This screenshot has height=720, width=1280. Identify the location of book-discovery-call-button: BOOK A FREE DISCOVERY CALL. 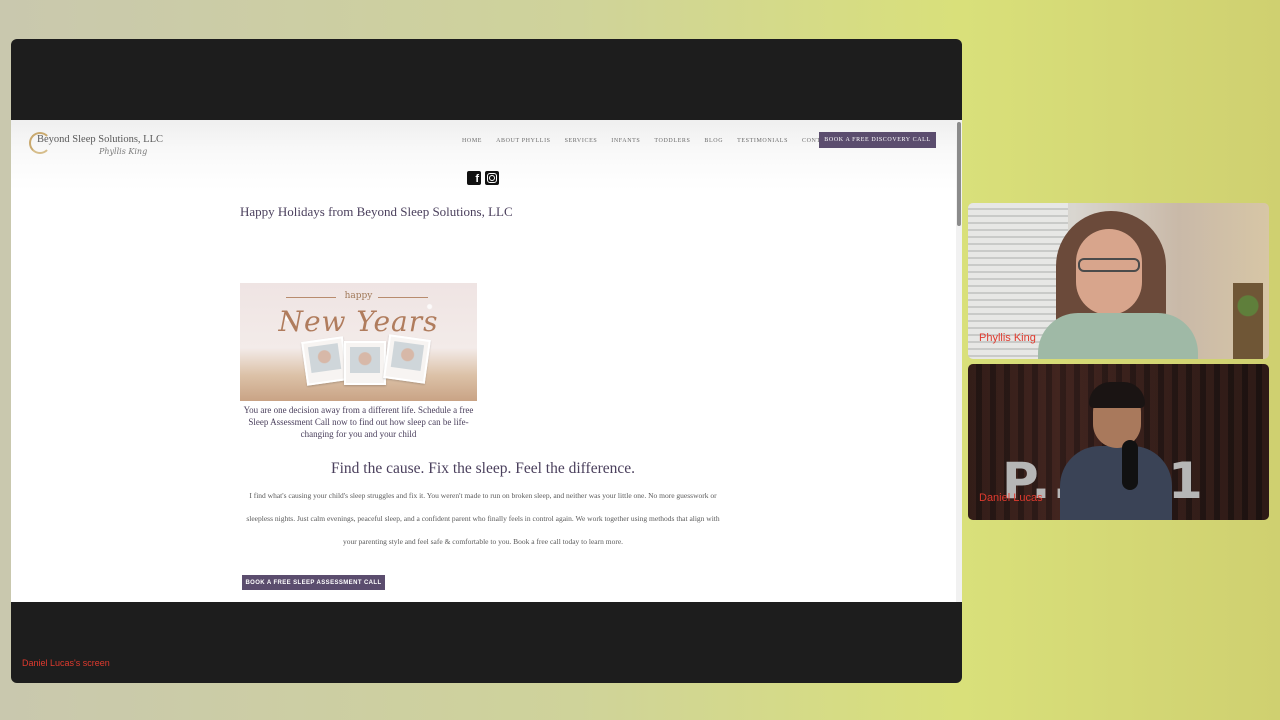
(877, 140).